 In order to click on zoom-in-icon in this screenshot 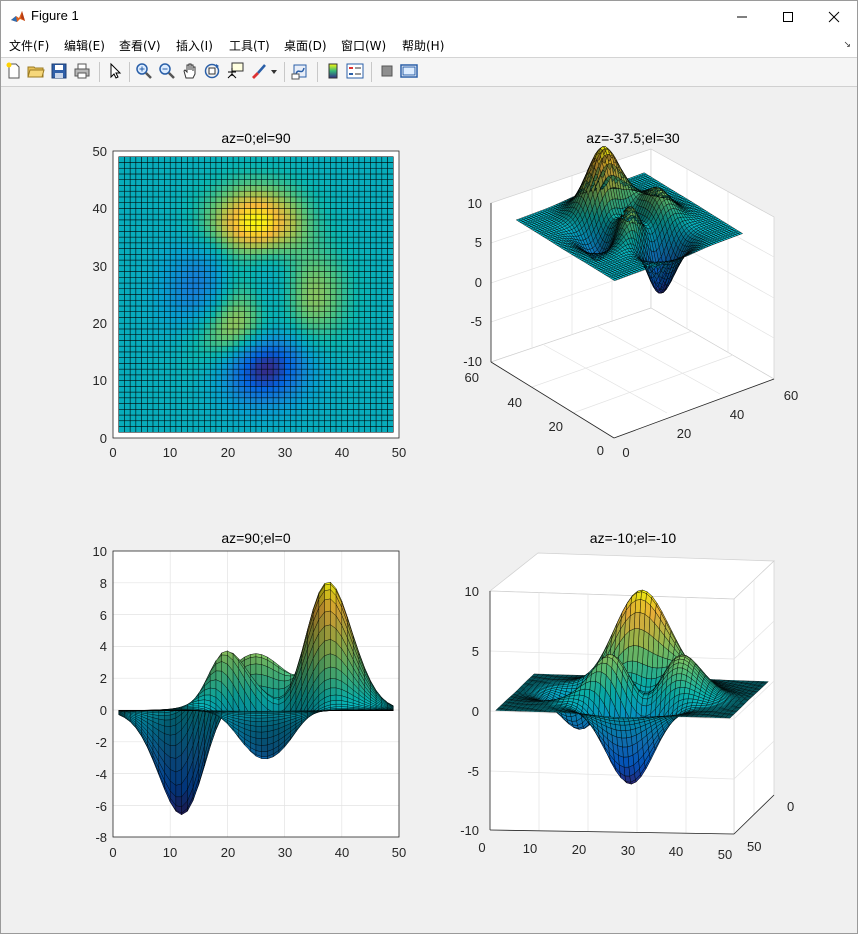, I will do `click(144, 71)`.